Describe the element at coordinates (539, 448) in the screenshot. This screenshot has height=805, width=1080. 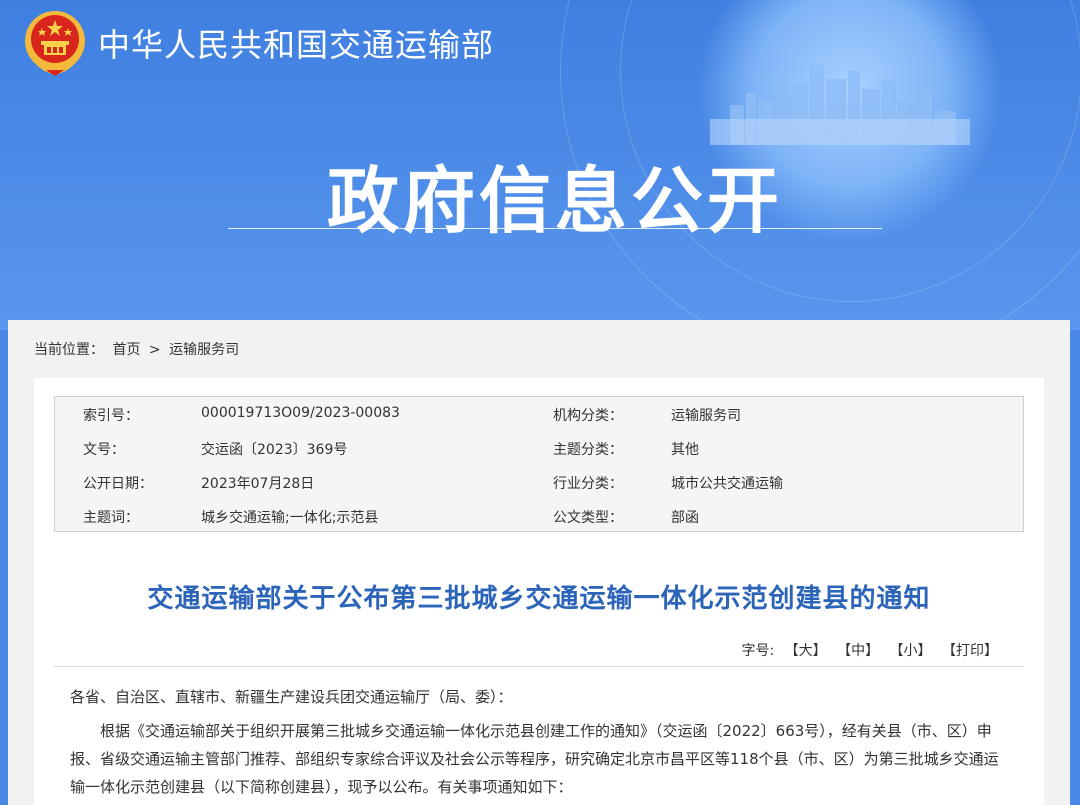
I see `metadata-row: 文号： 交运函〔2023〕369号 主题分类： 其他` at that location.